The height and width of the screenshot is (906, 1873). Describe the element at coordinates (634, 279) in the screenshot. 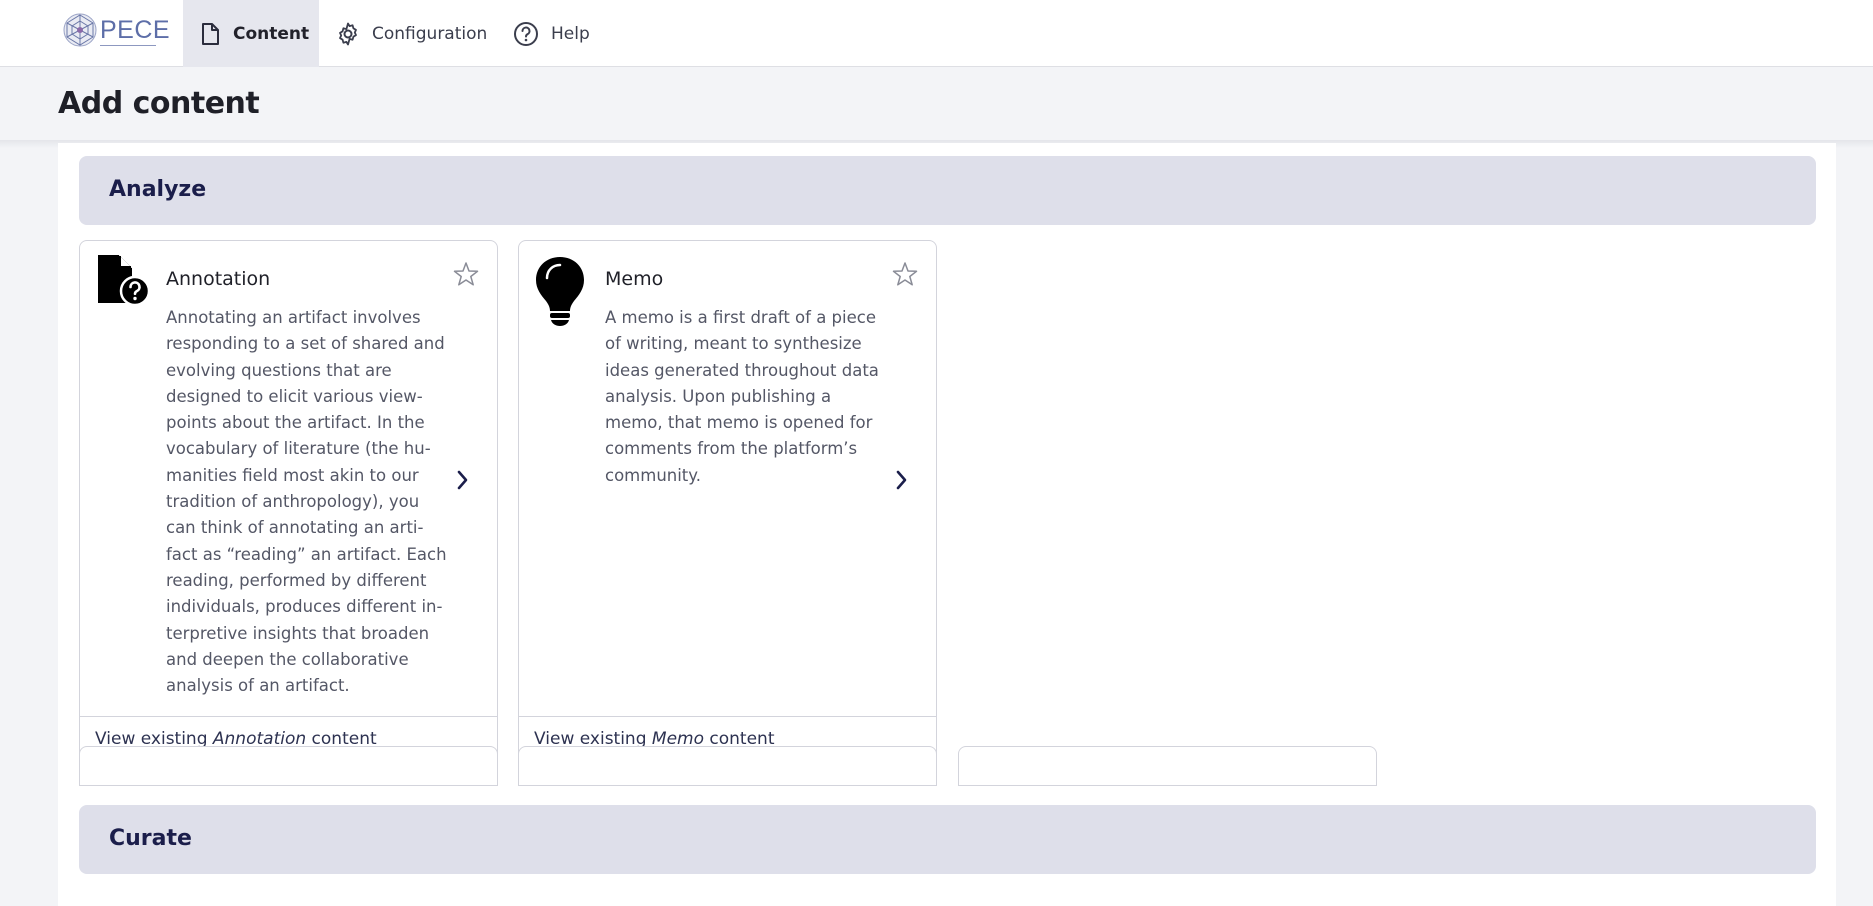

I see `card-title-memo: Memo` at that location.